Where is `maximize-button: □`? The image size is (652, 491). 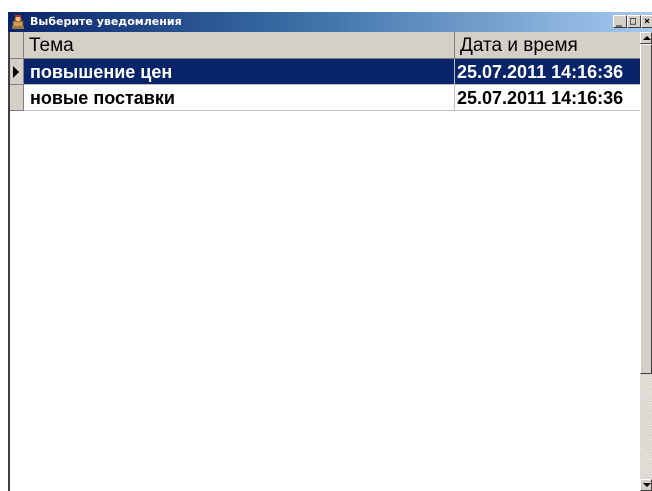 maximize-button: □ is located at coordinates (634, 21).